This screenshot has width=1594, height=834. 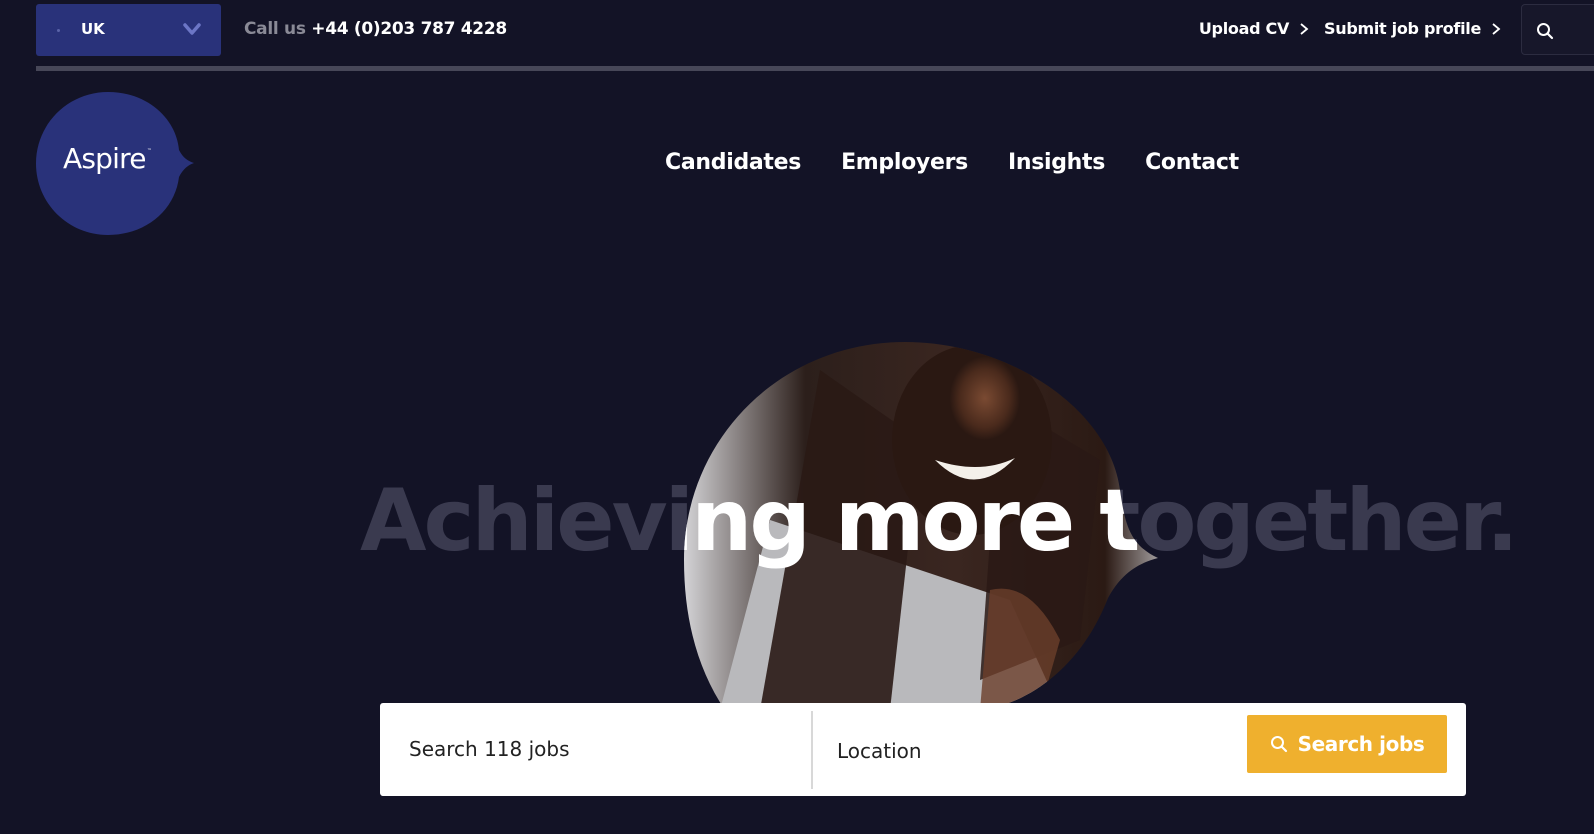 I want to click on main-nav: Candidates Employers Insights Contact, so click(x=952, y=162).